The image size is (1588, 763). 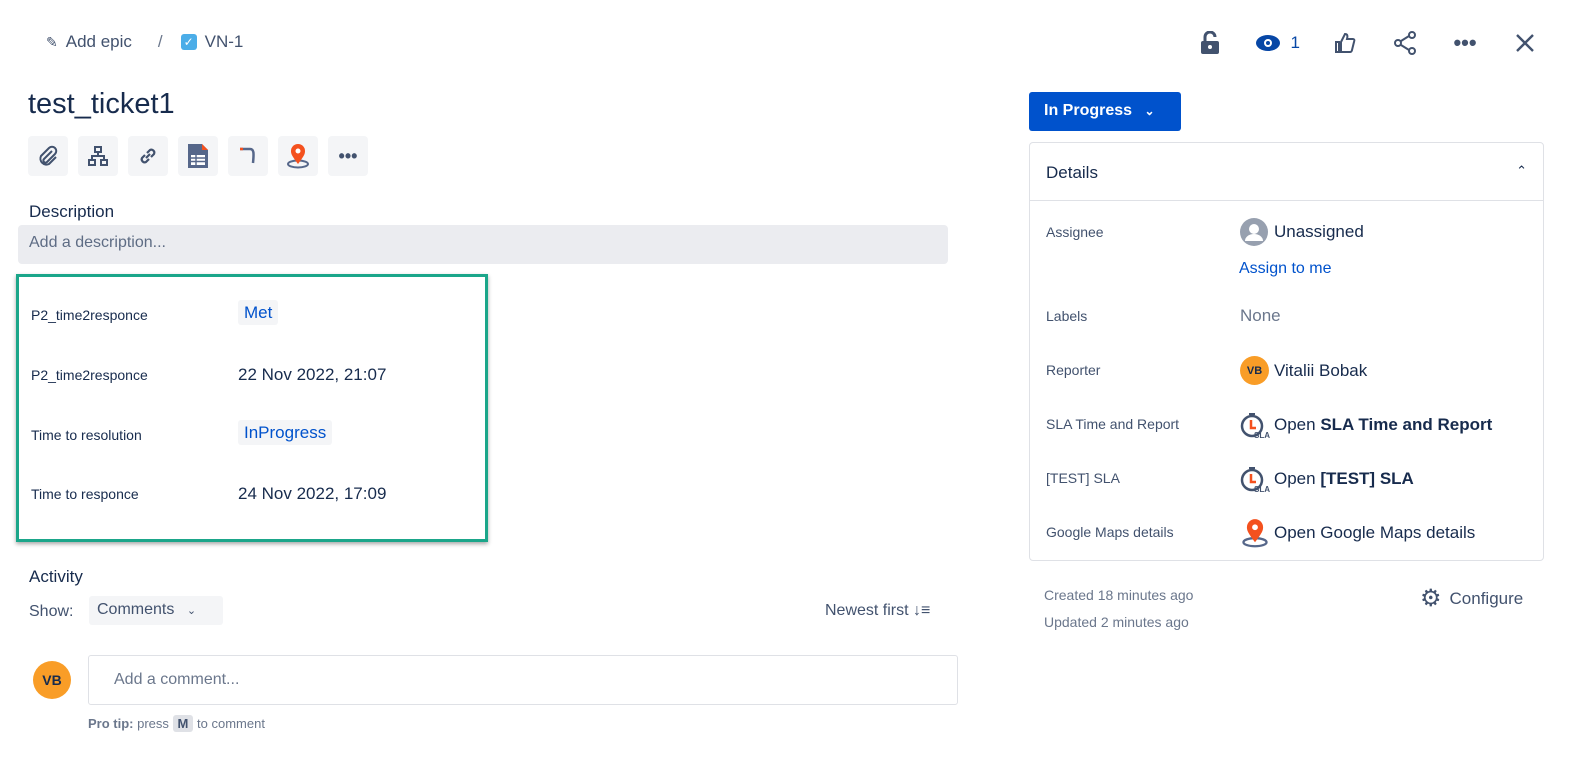 I want to click on pro-tip: Pro tip: press M to comment, so click(x=176, y=723).